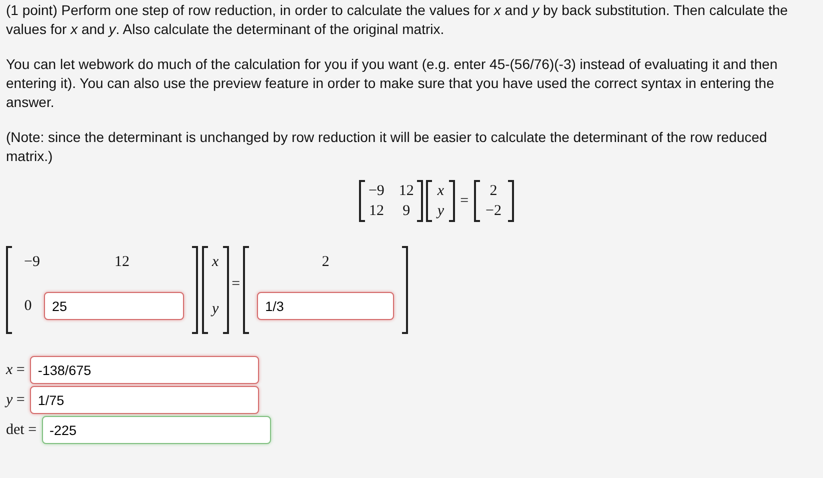 The height and width of the screenshot is (478, 823). I want to click on answer-field: -225, so click(156, 430).